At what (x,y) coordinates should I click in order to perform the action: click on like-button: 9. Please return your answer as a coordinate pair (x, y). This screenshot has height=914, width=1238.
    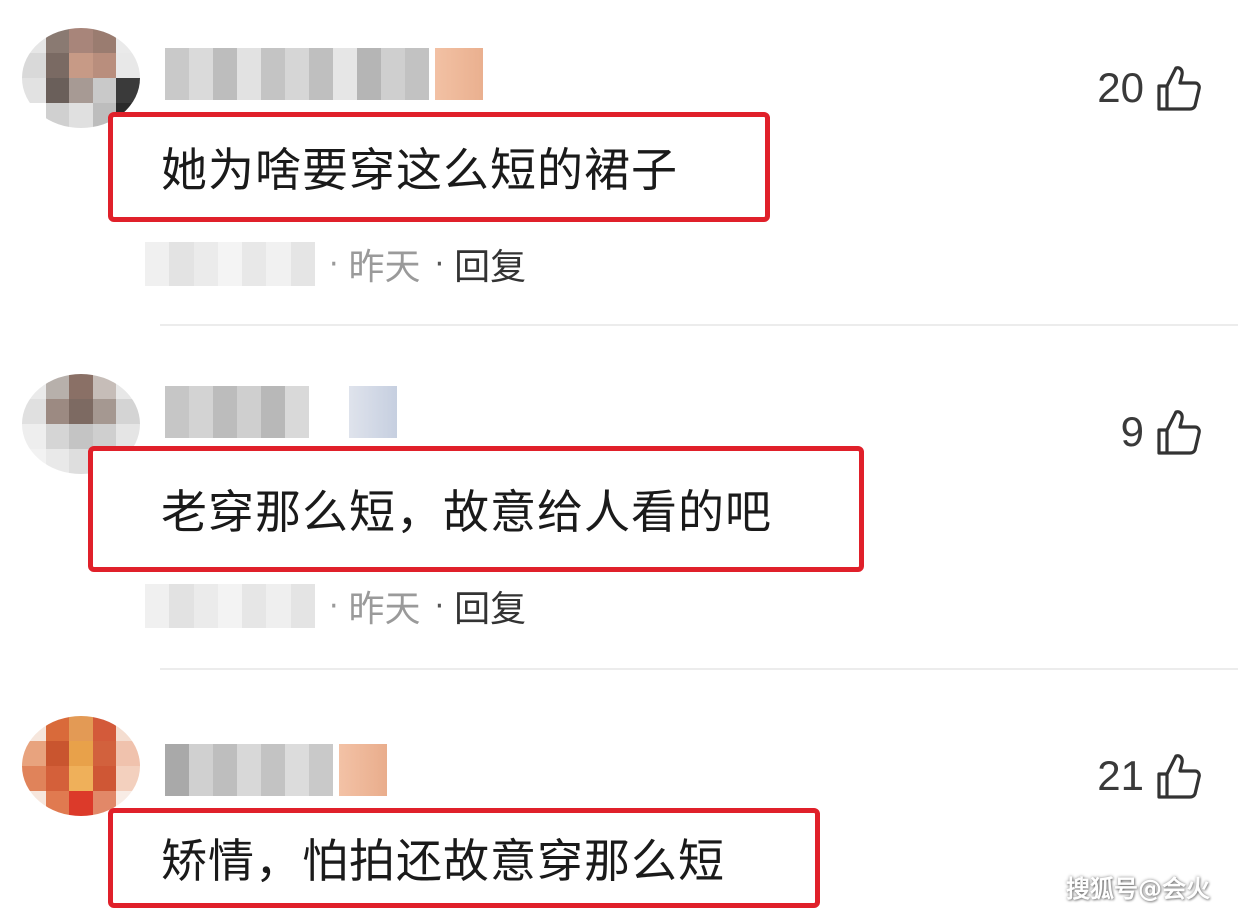
    Looking at the image, I should click on (1161, 432).